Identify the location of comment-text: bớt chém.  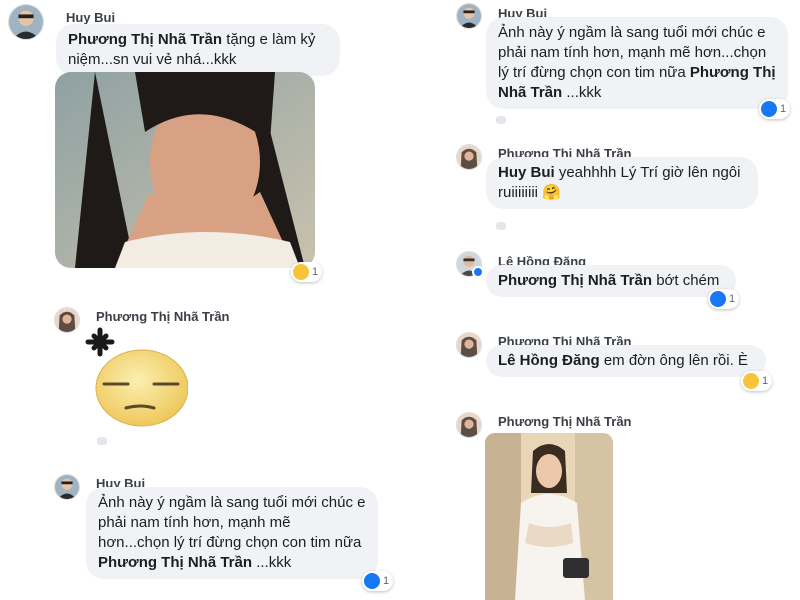
(686, 280).